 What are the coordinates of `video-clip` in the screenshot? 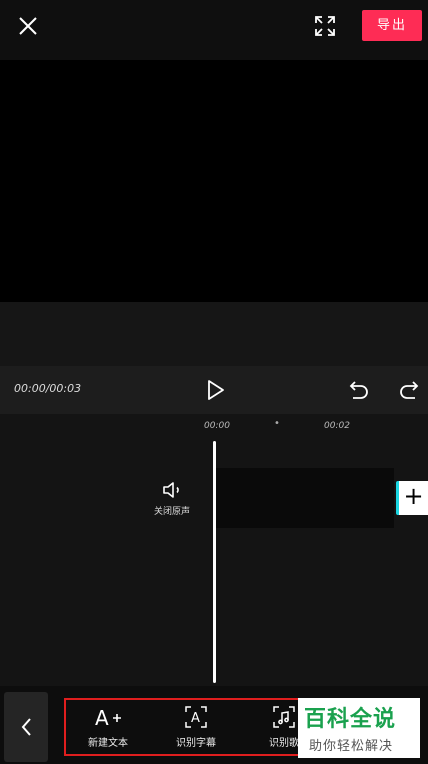 It's located at (304, 498).